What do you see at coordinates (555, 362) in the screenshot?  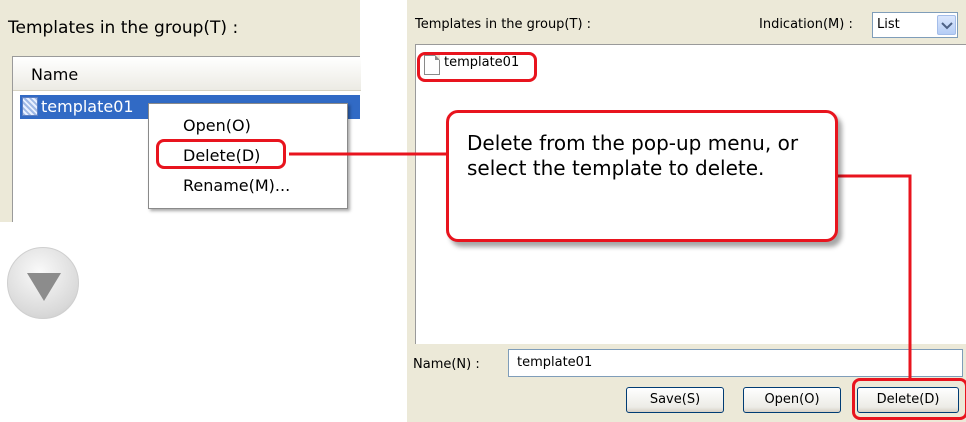 I see `name-input-value: template01` at bounding box center [555, 362].